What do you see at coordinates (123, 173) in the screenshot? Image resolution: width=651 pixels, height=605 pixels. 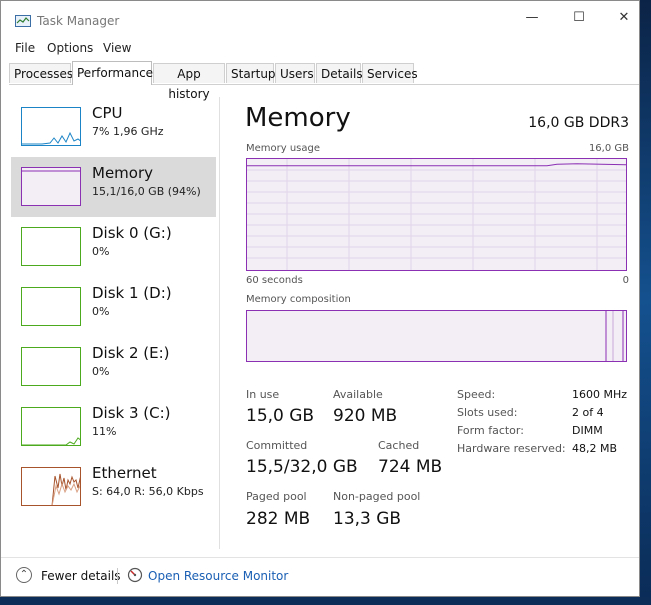 I see `resource-name: Memory` at bounding box center [123, 173].